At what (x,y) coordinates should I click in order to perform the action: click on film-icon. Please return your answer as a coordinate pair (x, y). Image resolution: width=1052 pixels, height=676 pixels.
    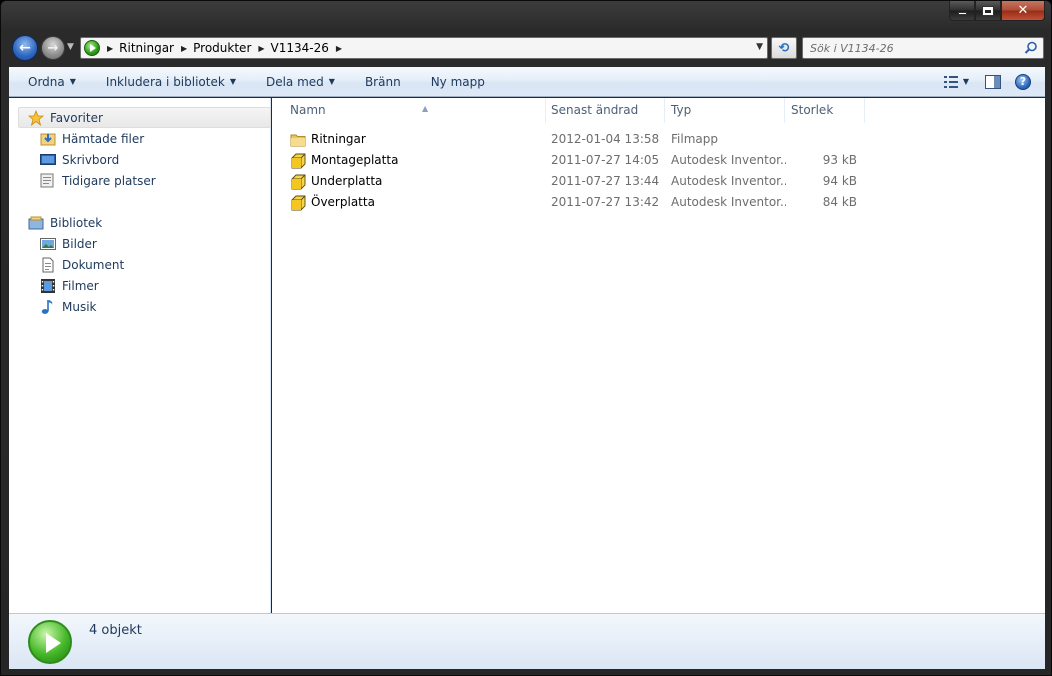
    Looking at the image, I should click on (48, 286).